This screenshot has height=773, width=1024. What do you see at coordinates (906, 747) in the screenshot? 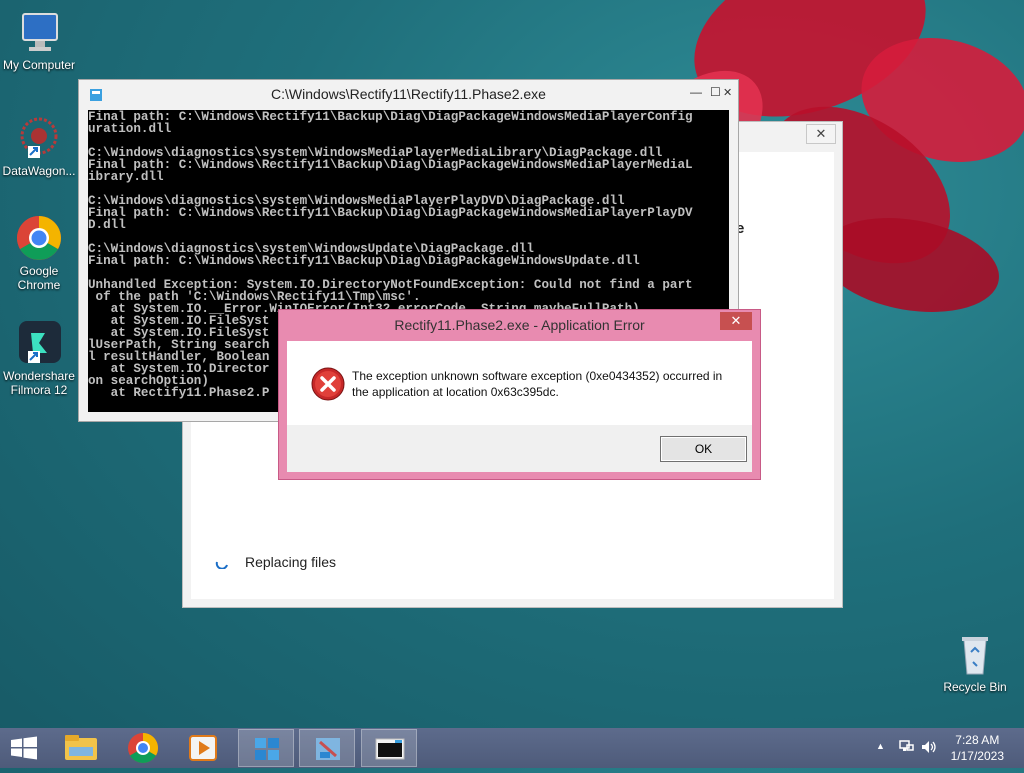
I see `network-icon` at bounding box center [906, 747].